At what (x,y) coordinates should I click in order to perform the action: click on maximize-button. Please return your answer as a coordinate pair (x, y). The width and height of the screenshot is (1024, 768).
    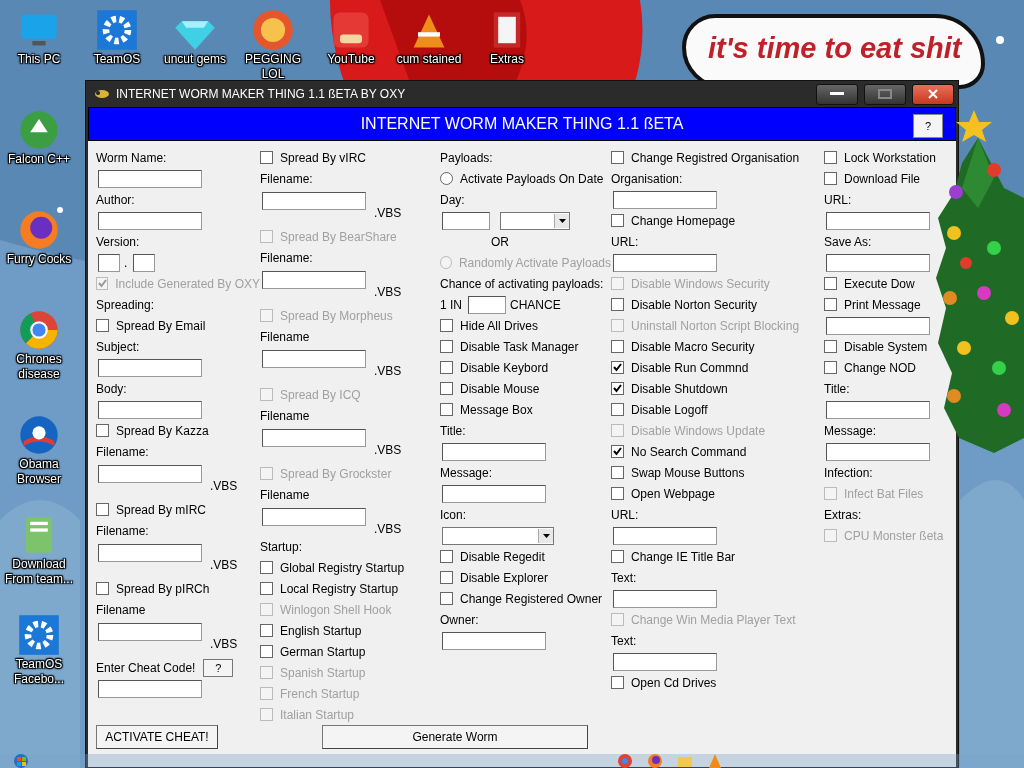
    Looking at the image, I should click on (885, 94).